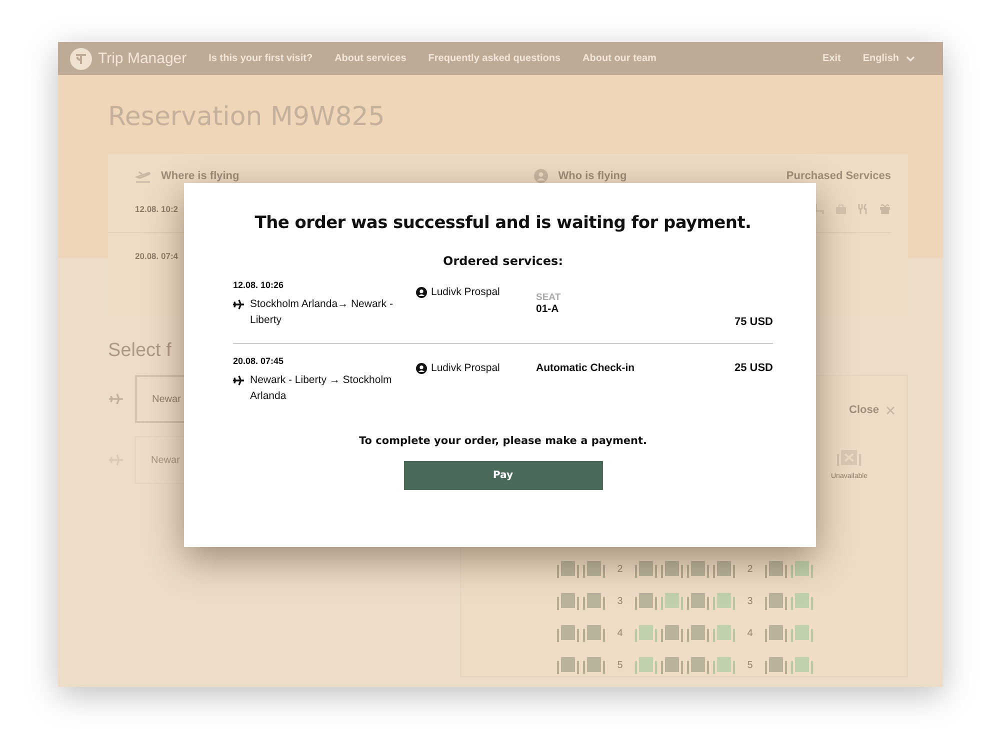 Image resolution: width=1000 pixels, height=729 pixels. What do you see at coordinates (322, 312) in the screenshot?
I see `flight-route: Stockholm Arlanda→ Newark - Liberty` at bounding box center [322, 312].